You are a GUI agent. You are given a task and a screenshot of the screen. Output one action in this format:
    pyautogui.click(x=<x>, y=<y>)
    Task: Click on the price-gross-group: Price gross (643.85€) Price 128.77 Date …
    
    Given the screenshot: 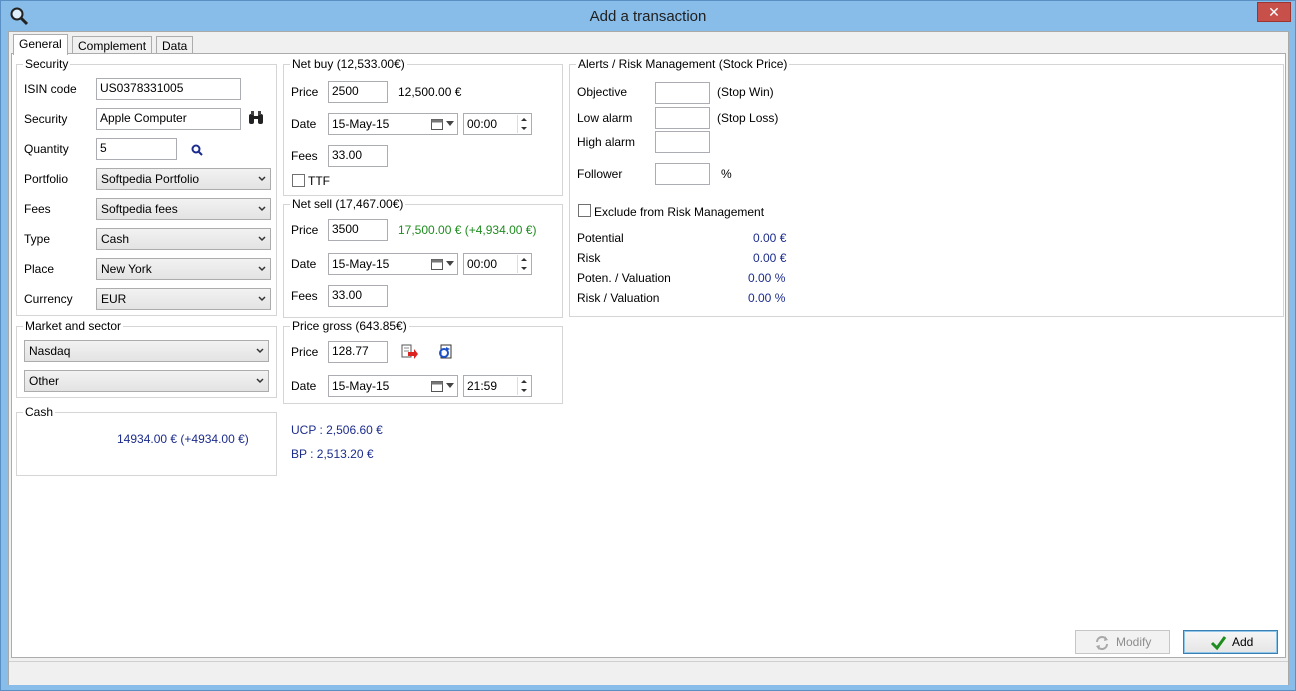 What is the action you would take?
    pyautogui.click(x=423, y=361)
    